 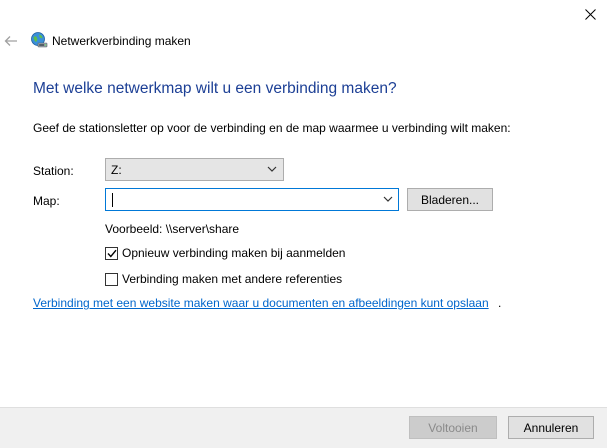 What do you see at coordinates (194, 169) in the screenshot?
I see `station-dropdown: Z:` at bounding box center [194, 169].